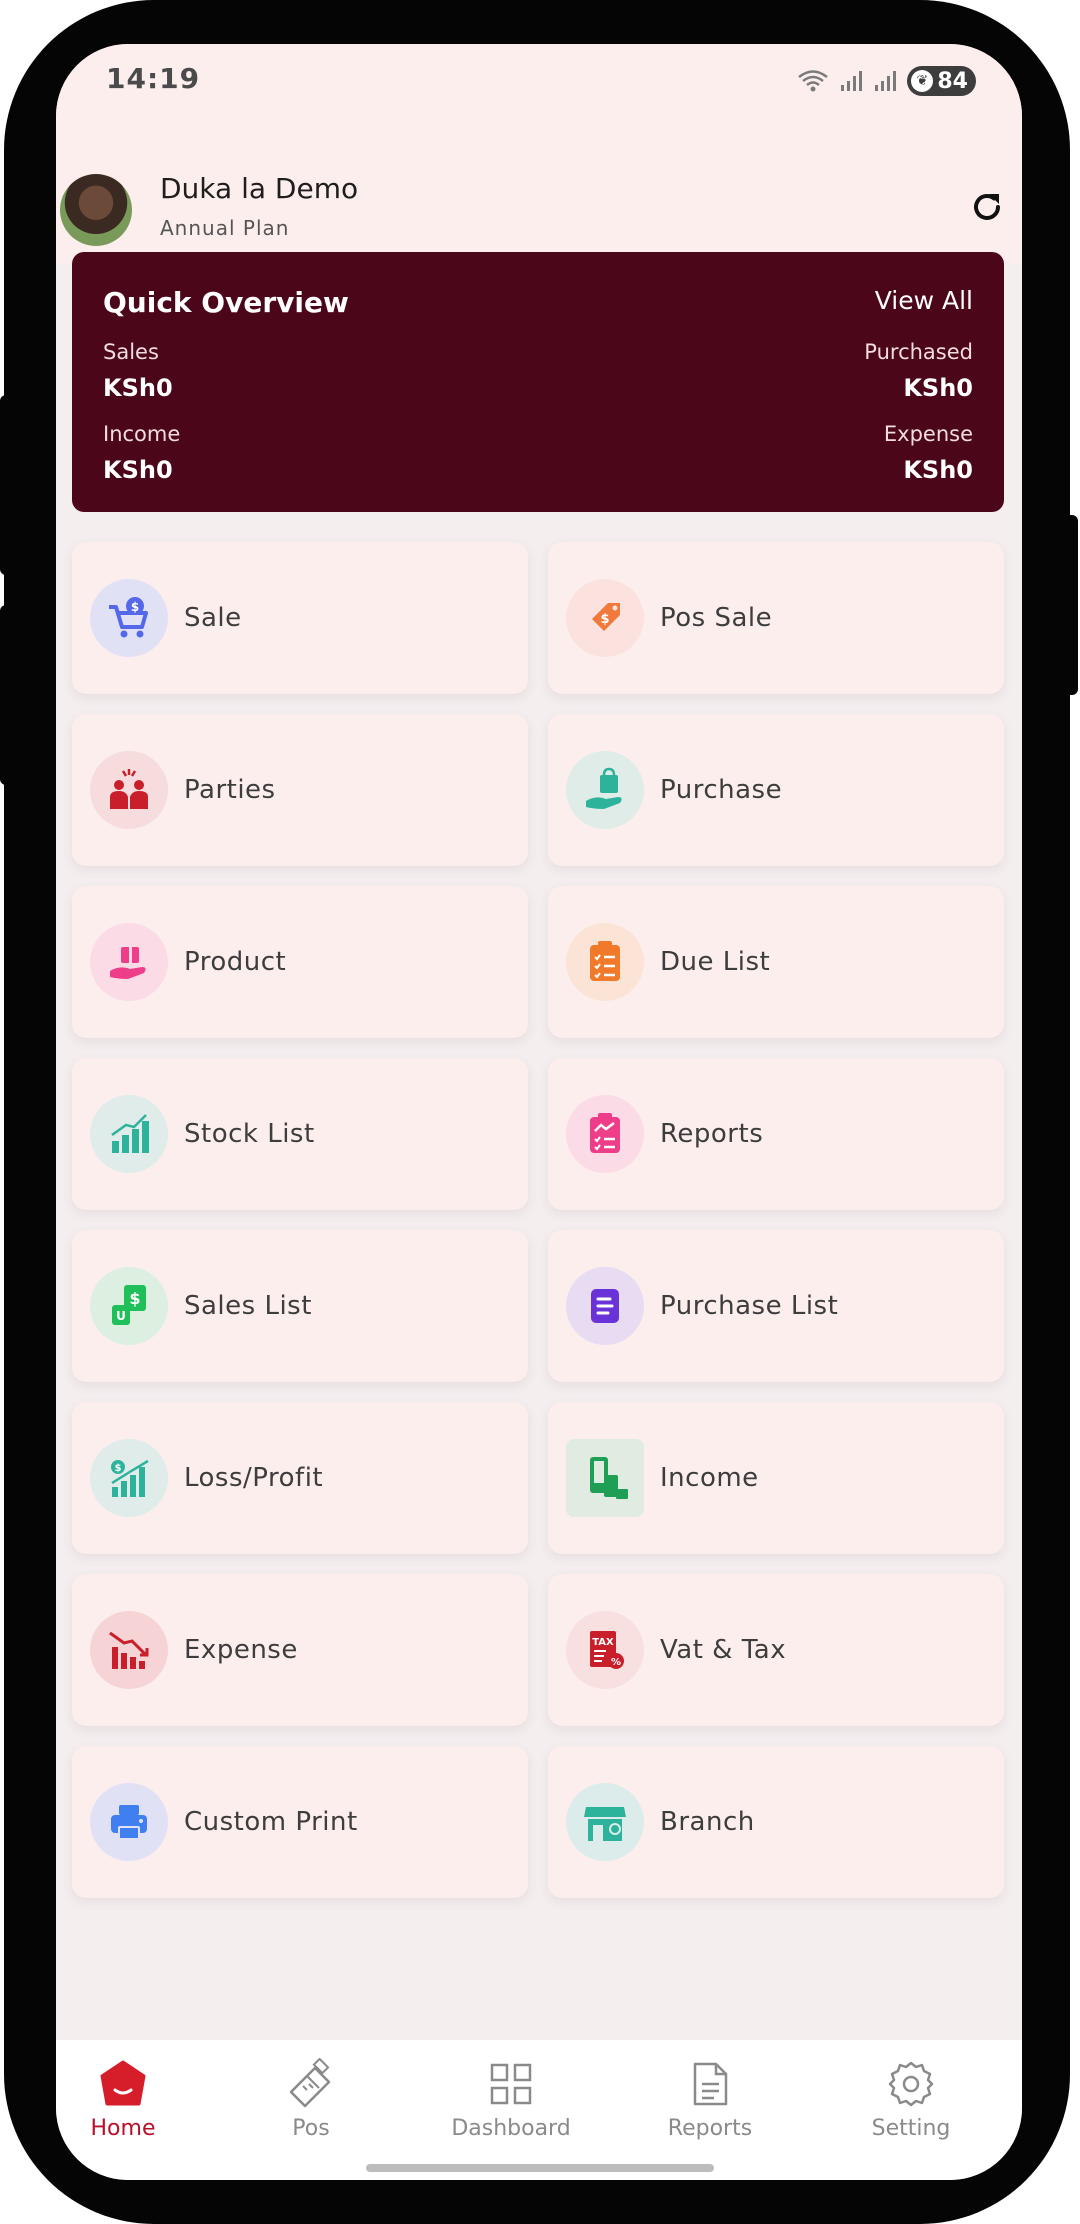 This screenshot has height=2224, width=1080. What do you see at coordinates (213, 618) in the screenshot?
I see `menu-item-label: Sale` at bounding box center [213, 618].